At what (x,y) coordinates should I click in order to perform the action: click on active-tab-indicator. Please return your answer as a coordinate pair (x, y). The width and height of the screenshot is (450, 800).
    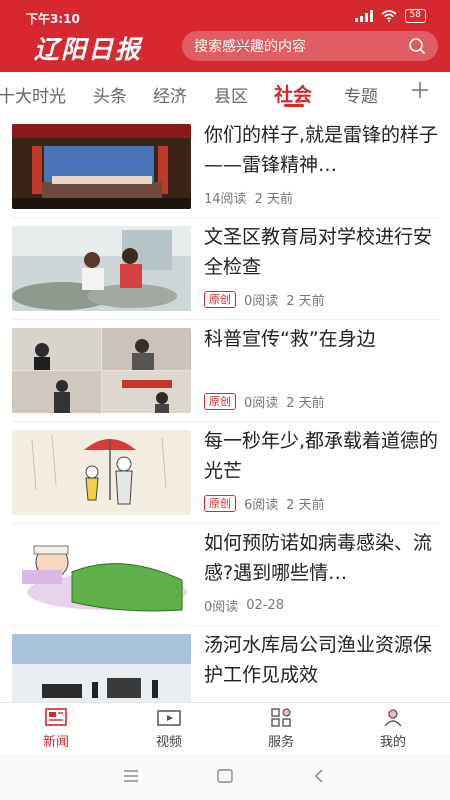
    Looking at the image, I should click on (294, 105).